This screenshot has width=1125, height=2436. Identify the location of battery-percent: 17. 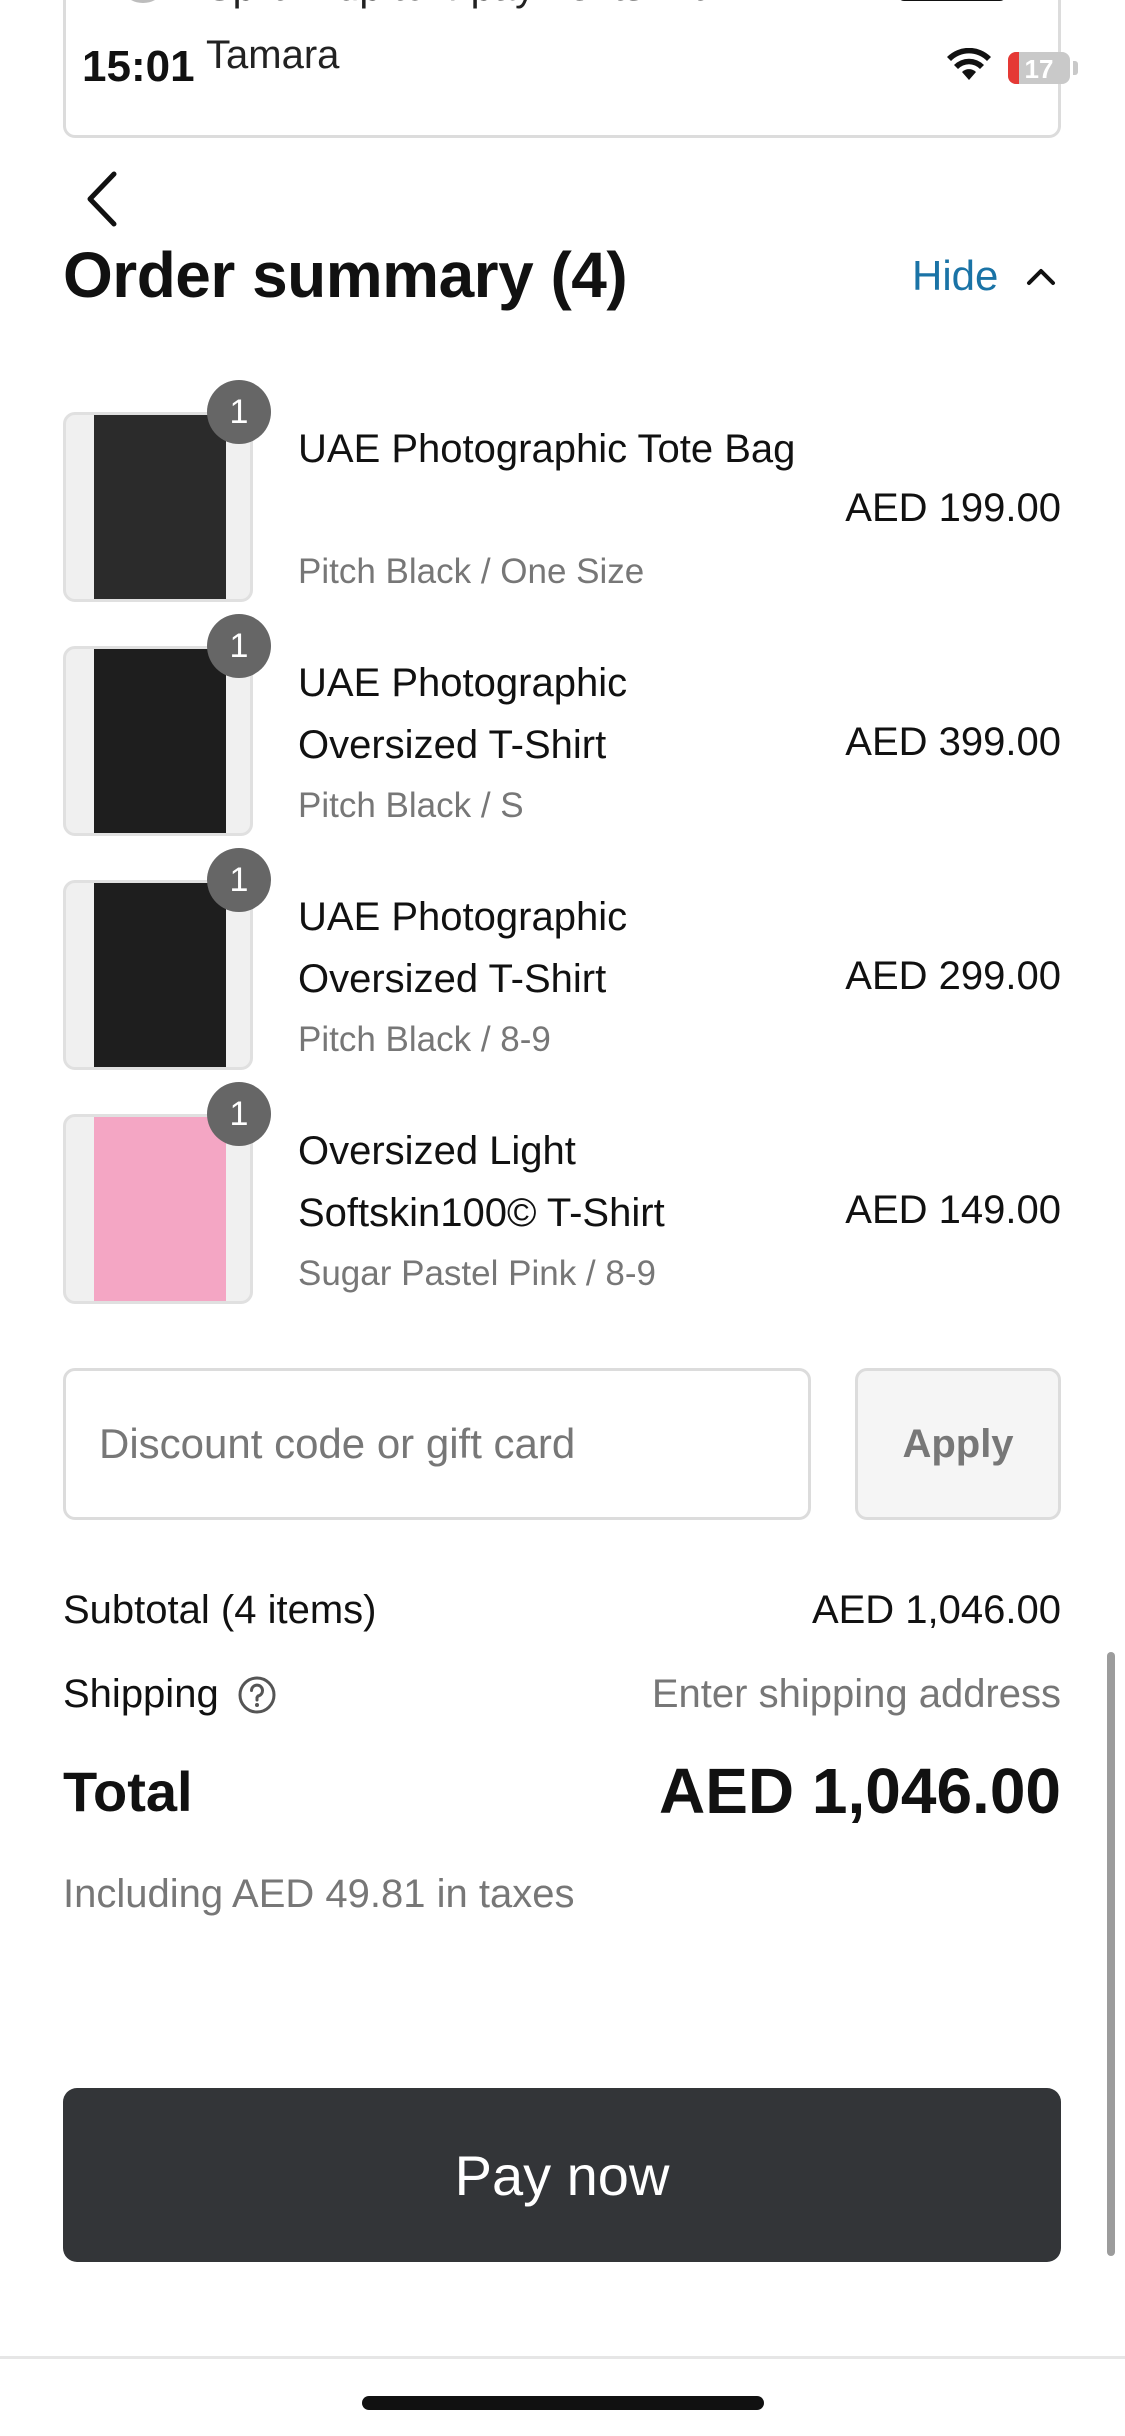
(1039, 69).